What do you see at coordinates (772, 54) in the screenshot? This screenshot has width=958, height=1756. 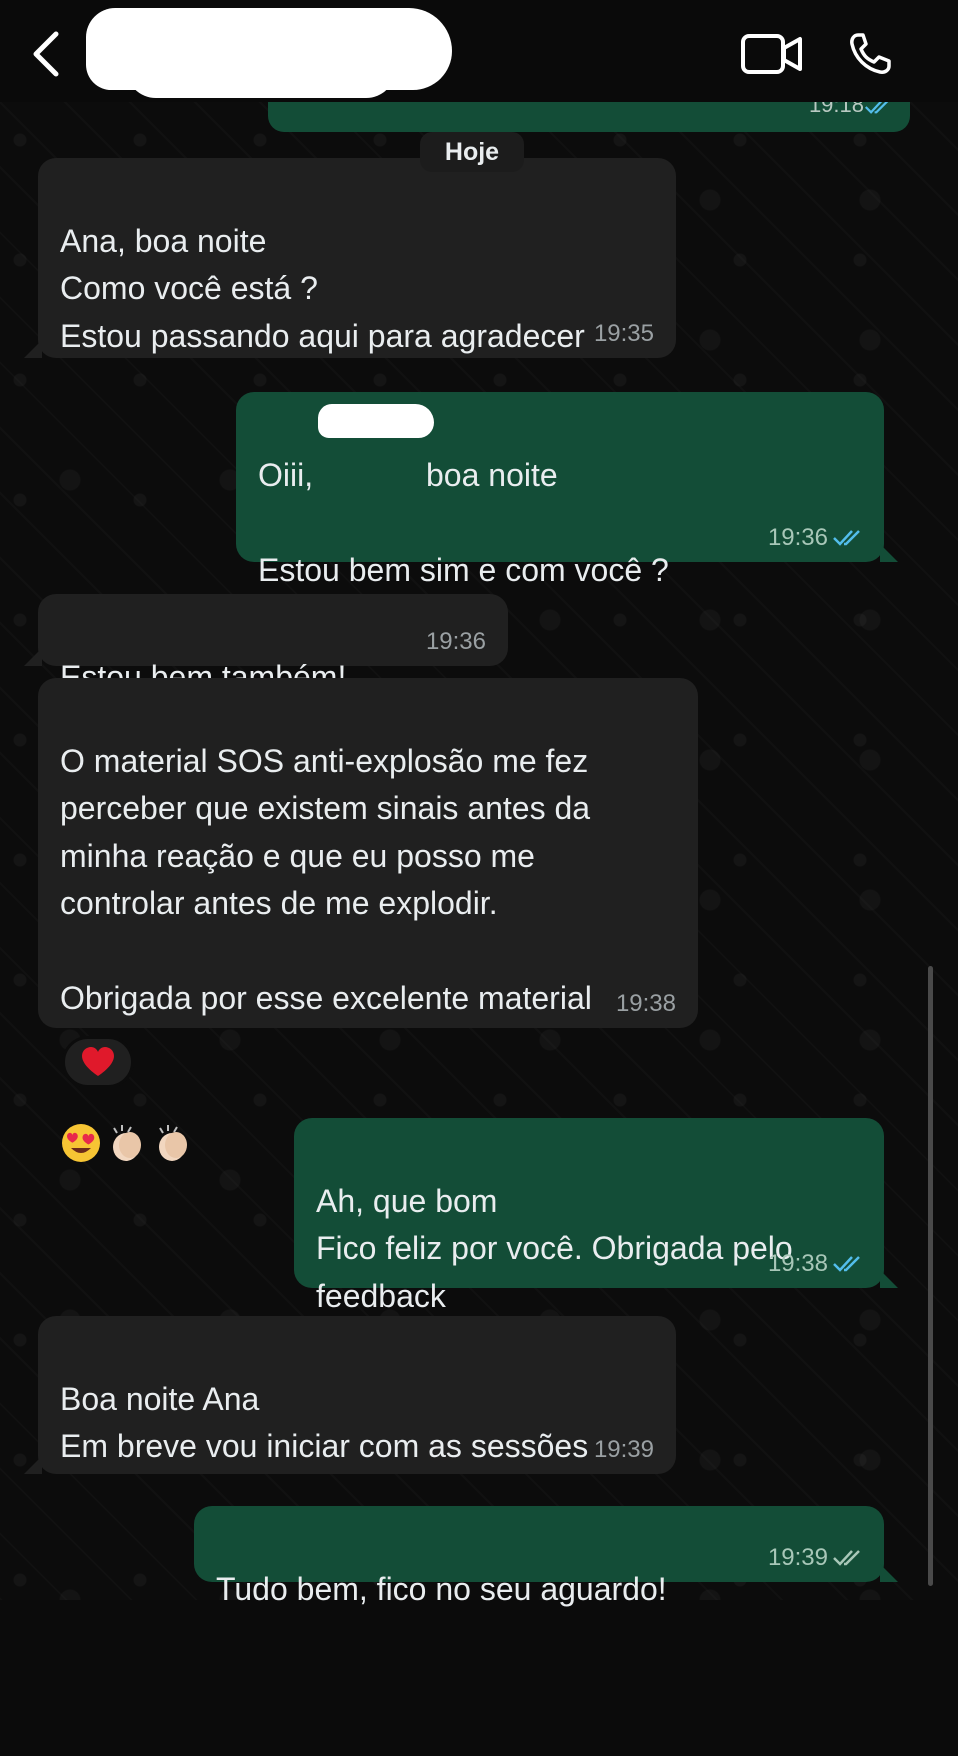 I see `video-camera-icon` at bounding box center [772, 54].